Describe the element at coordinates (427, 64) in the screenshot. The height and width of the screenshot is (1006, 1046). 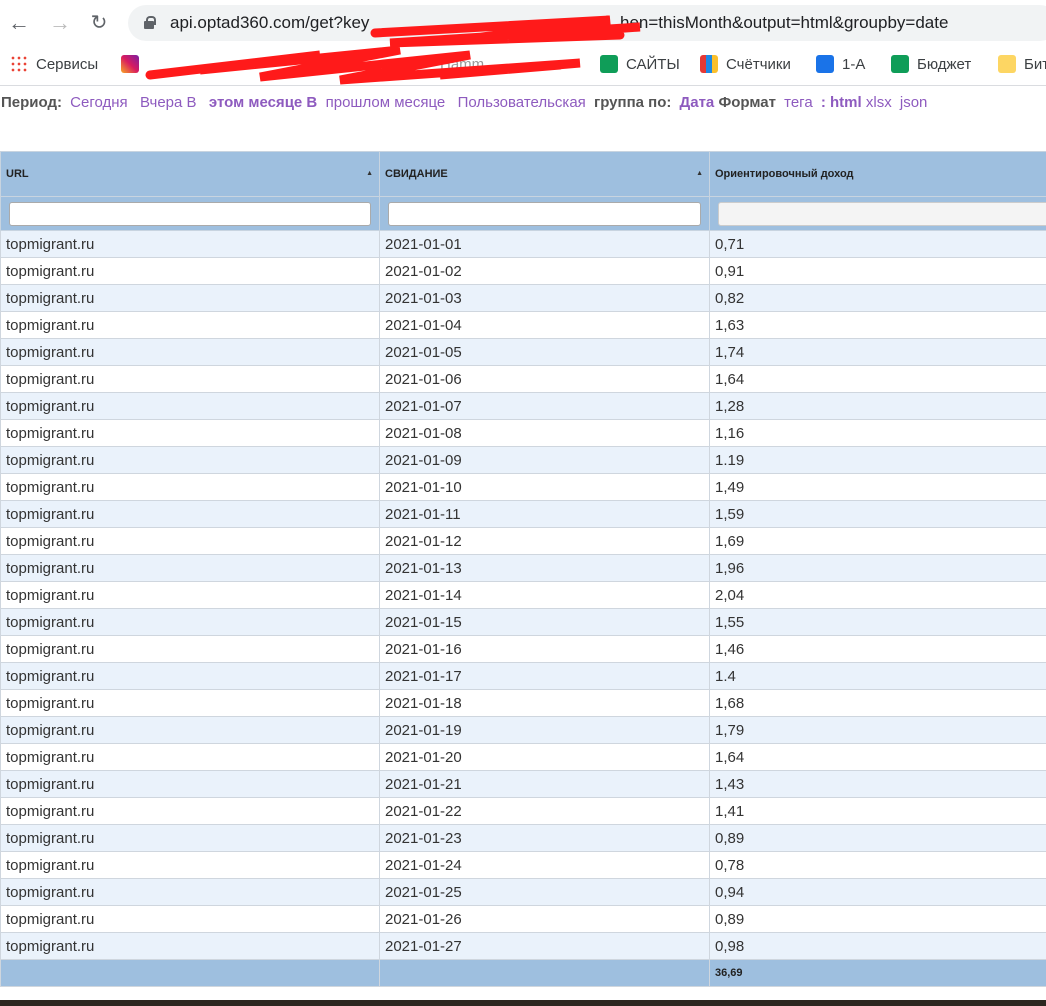
I see `hammer-icon` at that location.